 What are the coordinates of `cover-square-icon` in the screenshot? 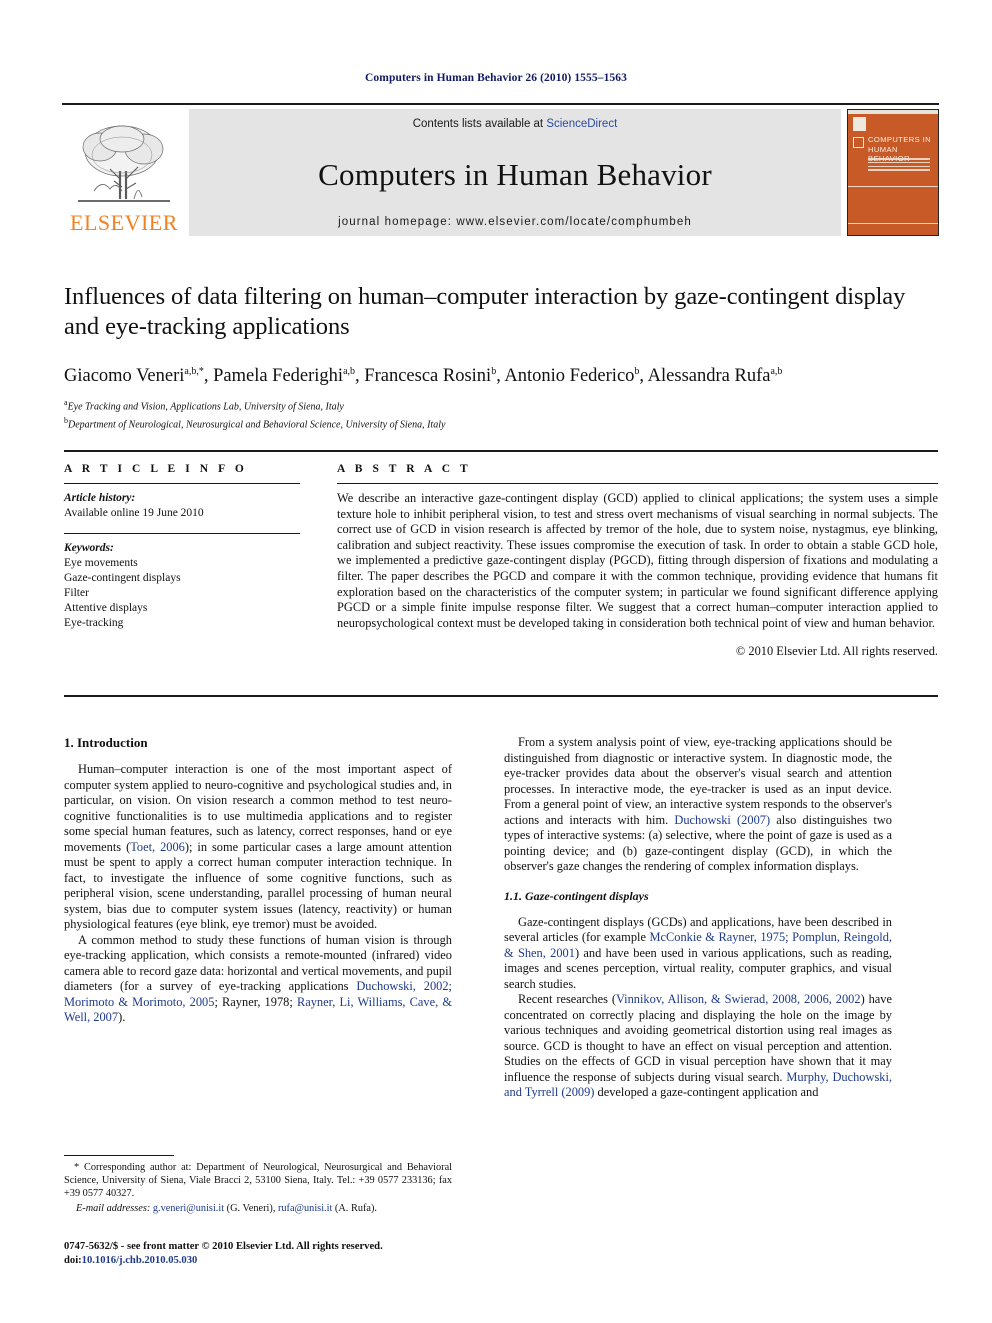 It's located at (858, 142).